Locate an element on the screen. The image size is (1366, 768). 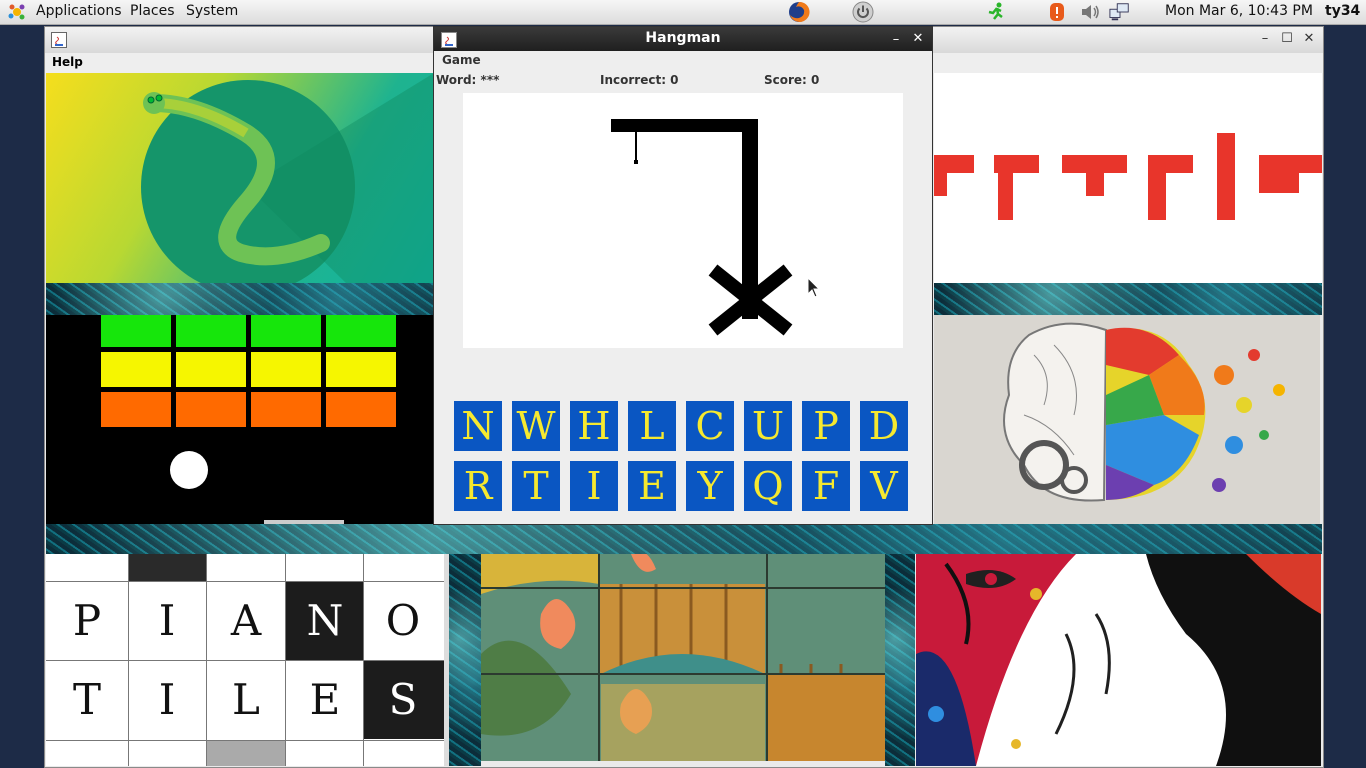
network-icon is located at coordinates (1120, 12).